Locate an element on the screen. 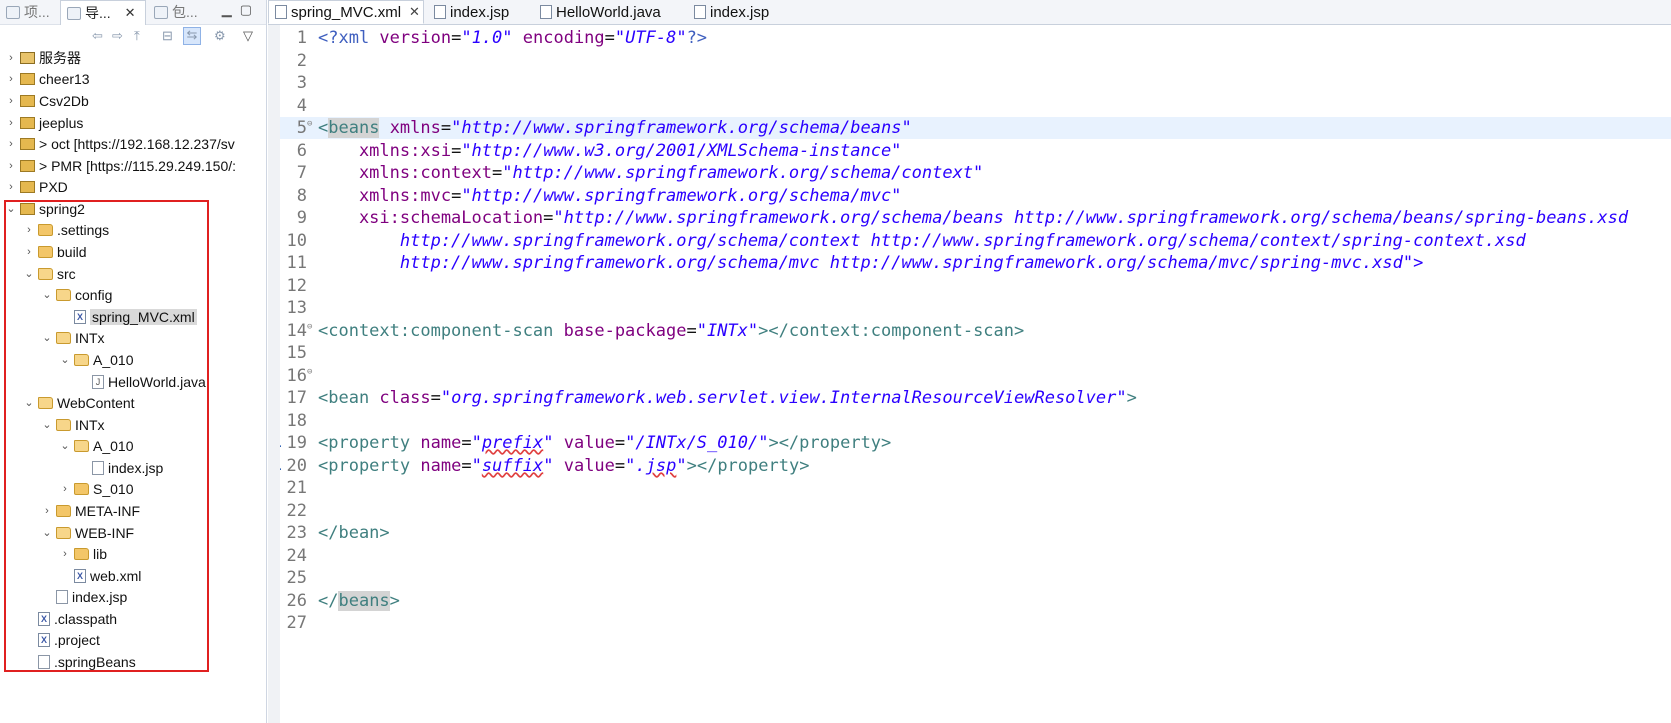 This screenshot has width=1671, height=723. view-tab-bar: 项... 导... ✕ 包... ▁▢ is located at coordinates (133, 12).